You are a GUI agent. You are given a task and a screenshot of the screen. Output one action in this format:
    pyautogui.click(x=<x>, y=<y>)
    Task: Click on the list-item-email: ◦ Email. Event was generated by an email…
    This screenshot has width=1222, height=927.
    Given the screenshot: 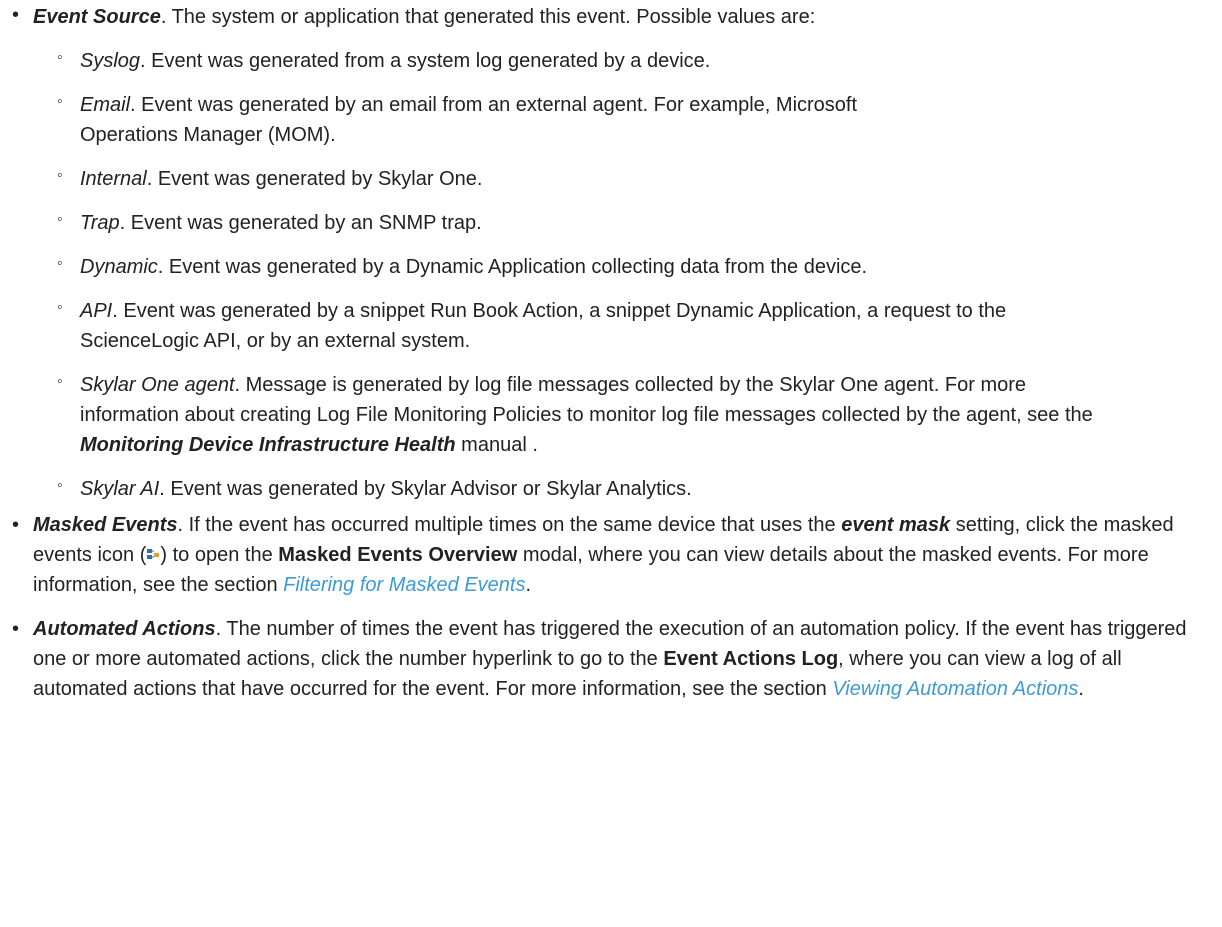 What is the action you would take?
    pyautogui.click(x=627, y=120)
    